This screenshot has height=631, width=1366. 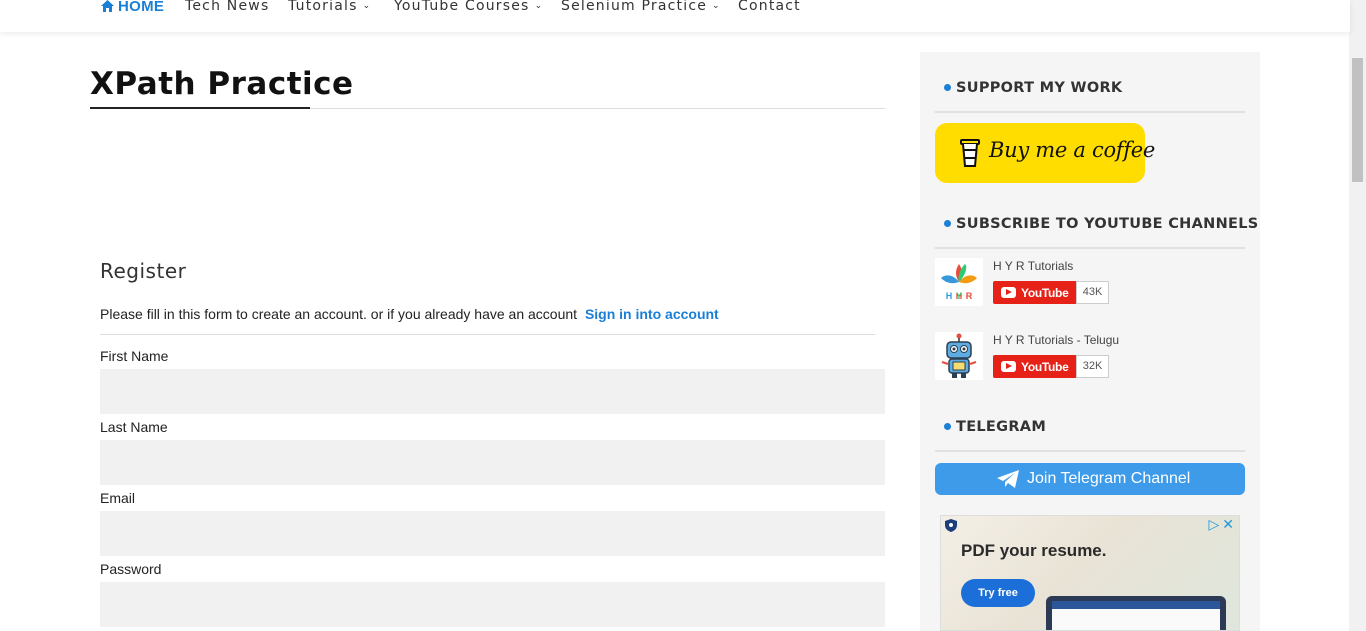 I want to click on ad-headline: PDF your resume., so click(x=1034, y=550).